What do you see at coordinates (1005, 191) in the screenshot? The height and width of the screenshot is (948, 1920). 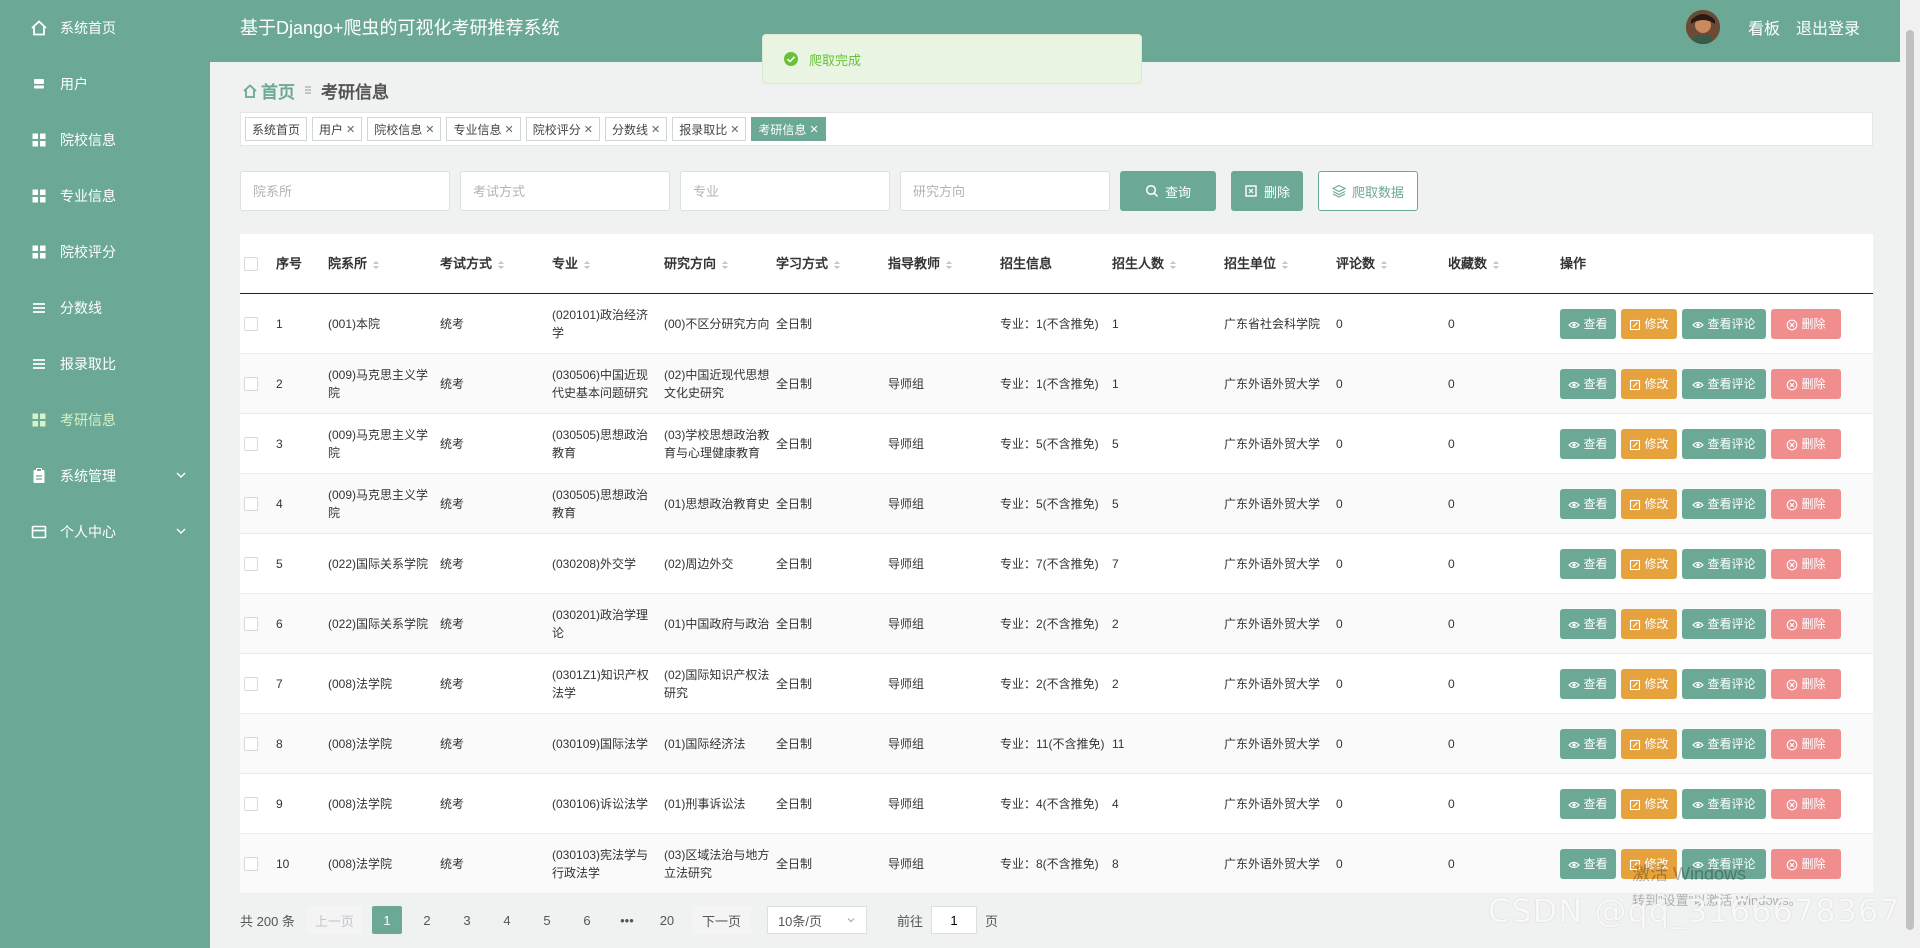 I see `research-direction-input` at bounding box center [1005, 191].